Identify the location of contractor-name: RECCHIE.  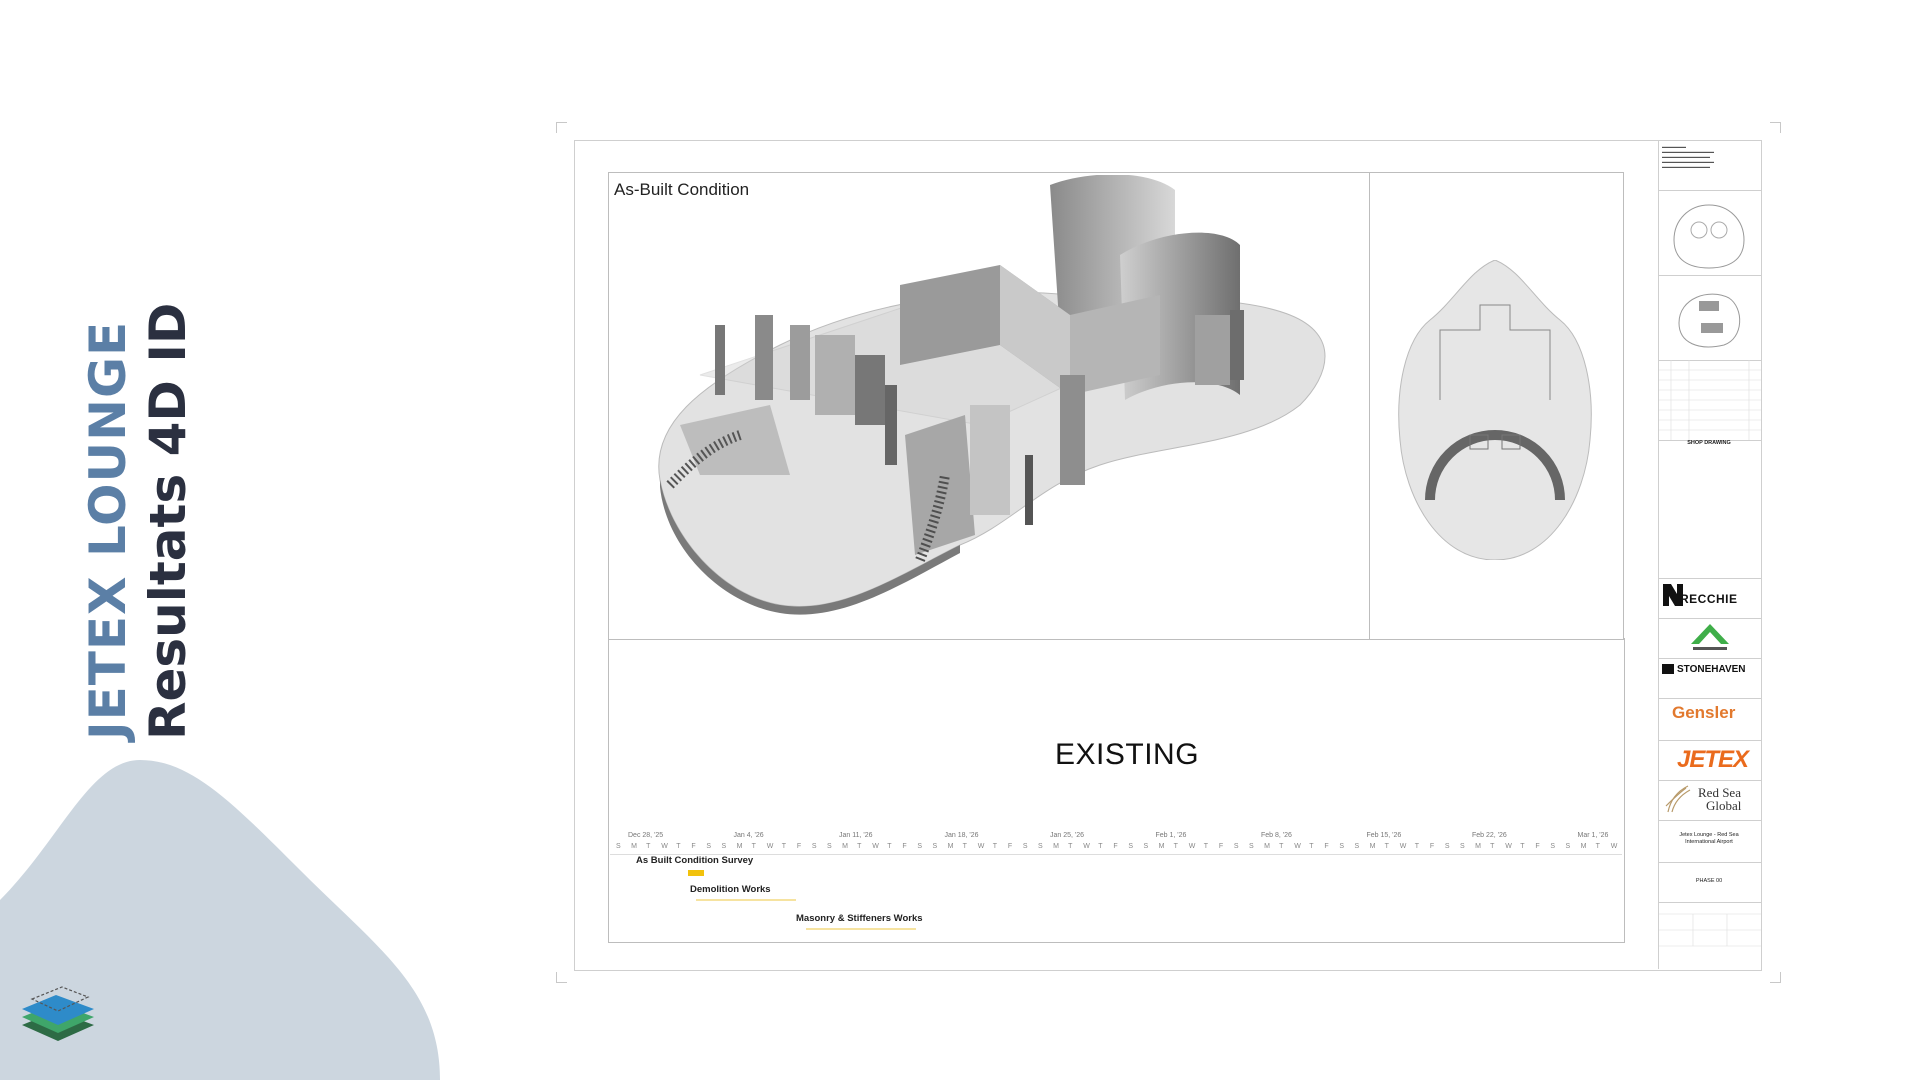
(1709, 599).